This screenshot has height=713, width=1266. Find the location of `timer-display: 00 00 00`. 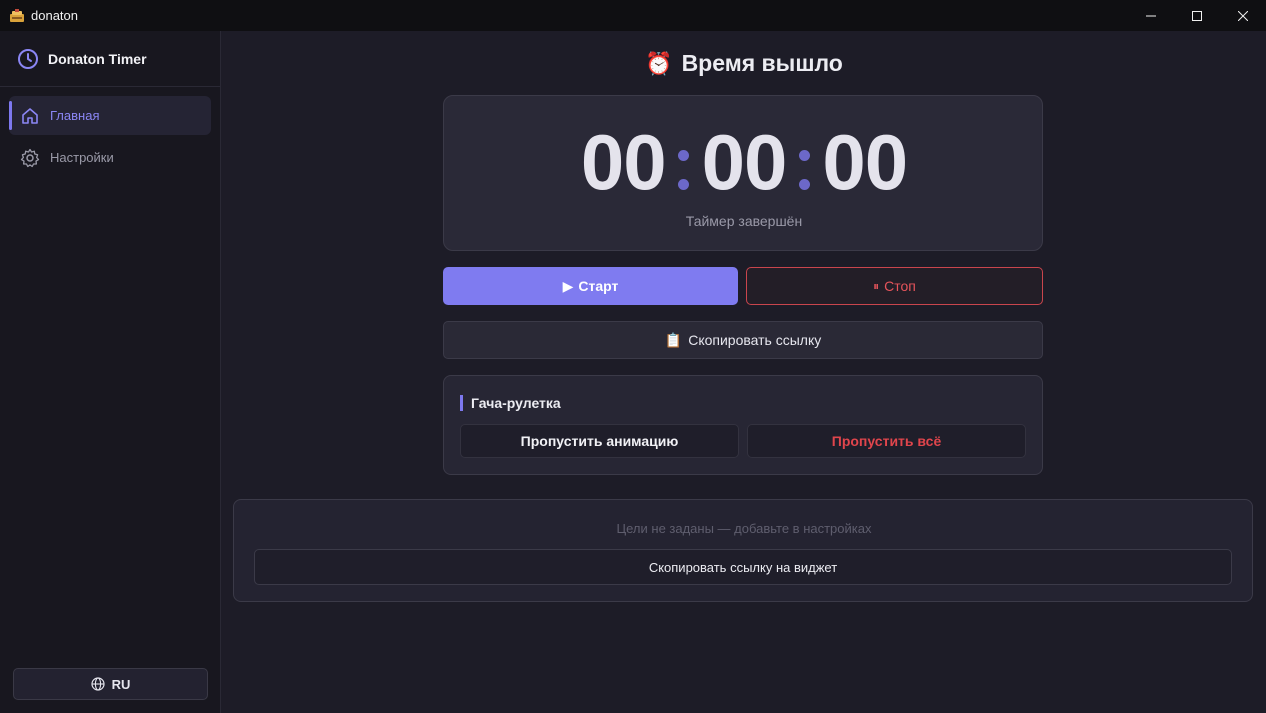

timer-display: 00 00 00 is located at coordinates (744, 162).